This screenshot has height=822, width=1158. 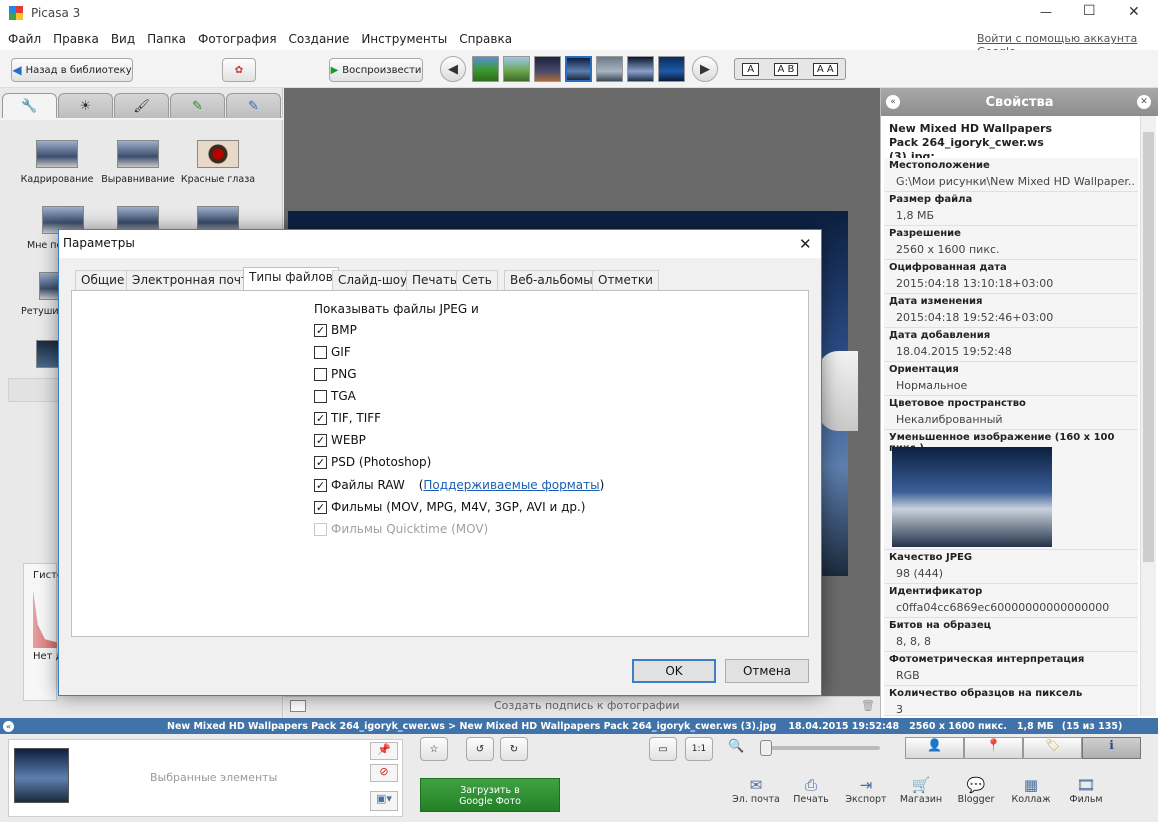 I want to click on checkbox-webp: ✓ WEBP, so click(x=340, y=440).